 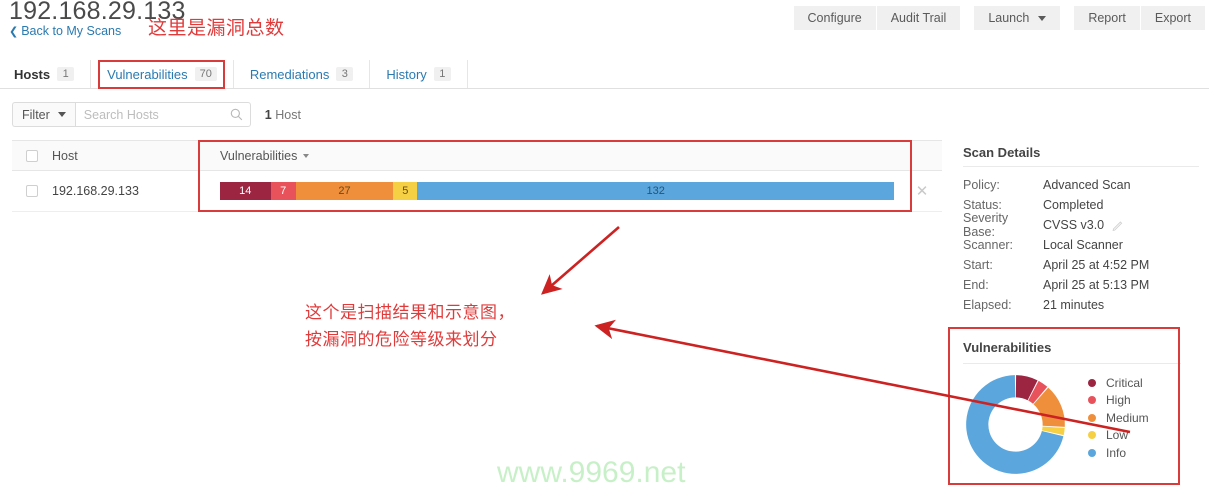 I want to click on legend-label-info: Info, so click(x=1116, y=452).